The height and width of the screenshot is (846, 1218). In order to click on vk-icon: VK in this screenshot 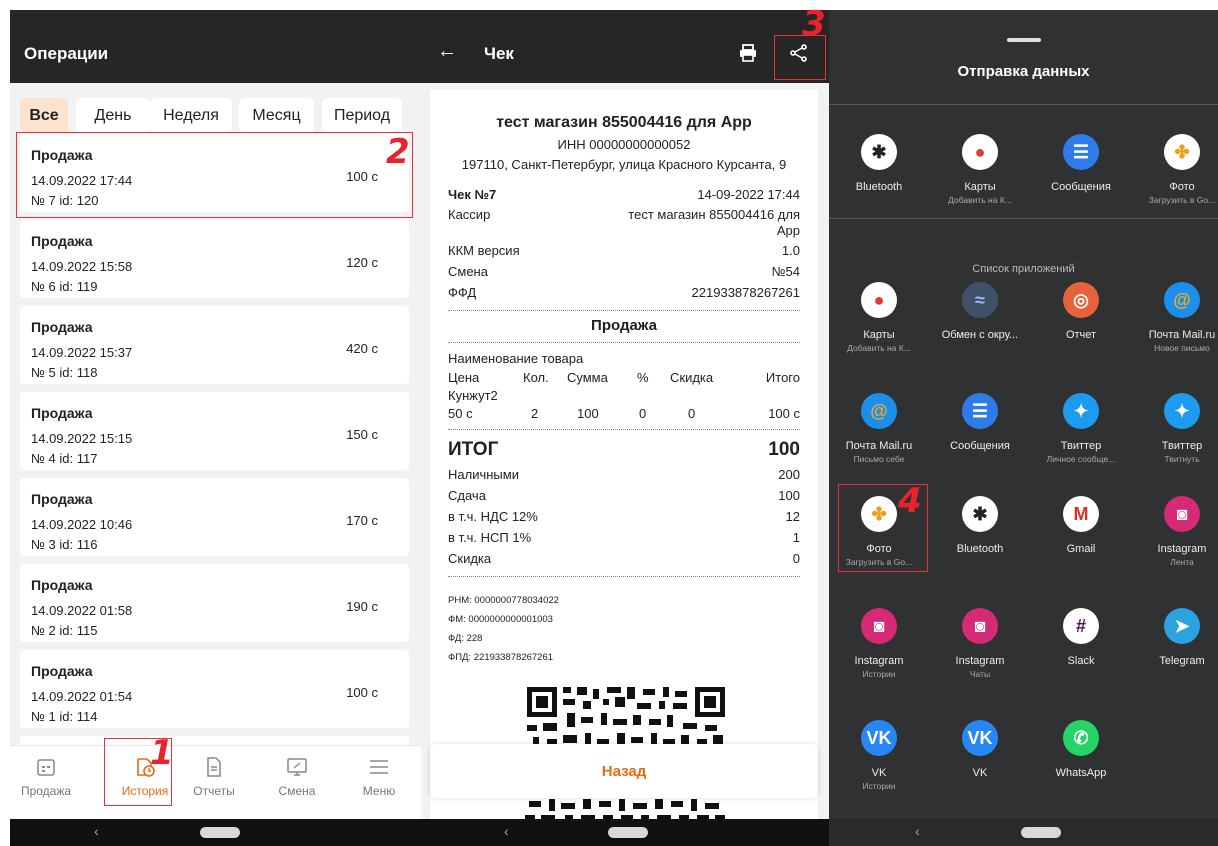, I will do `click(879, 738)`.